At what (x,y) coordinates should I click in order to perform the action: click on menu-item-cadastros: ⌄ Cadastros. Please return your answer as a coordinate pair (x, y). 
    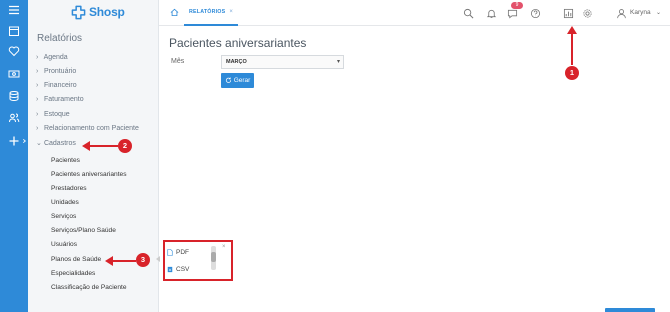
    Looking at the image, I should click on (56, 143).